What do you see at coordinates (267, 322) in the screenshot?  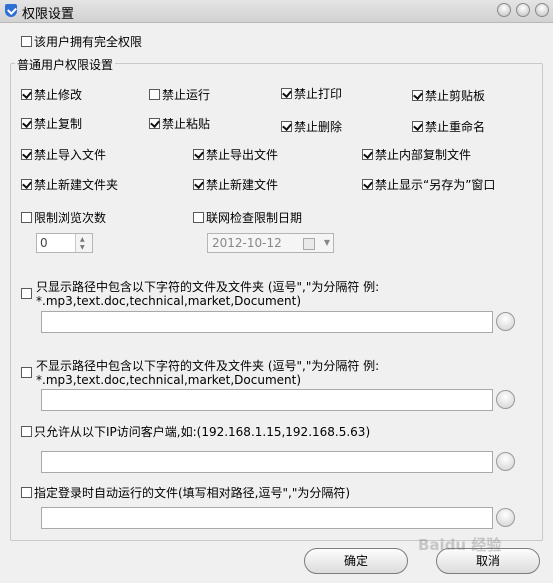 I see `only-show-input` at bounding box center [267, 322].